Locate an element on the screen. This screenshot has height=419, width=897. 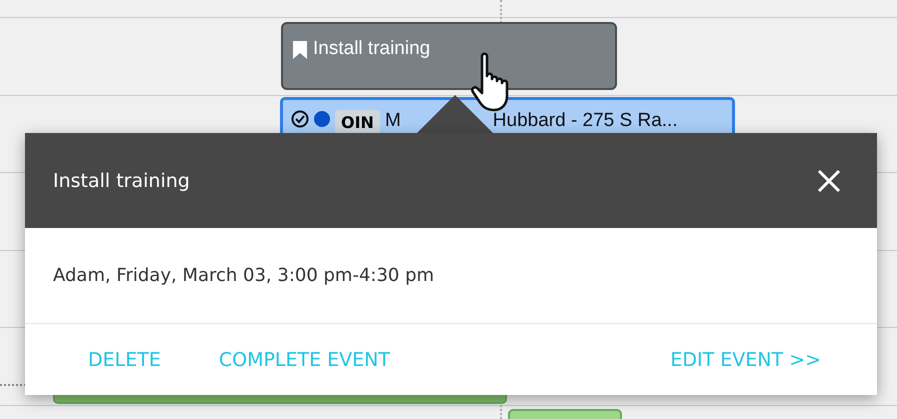
event-title: Install training is located at coordinates (371, 49).